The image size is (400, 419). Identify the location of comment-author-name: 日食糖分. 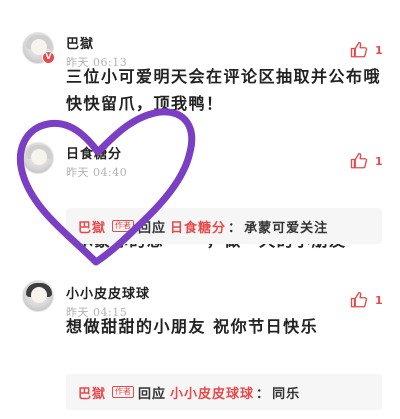
(94, 152).